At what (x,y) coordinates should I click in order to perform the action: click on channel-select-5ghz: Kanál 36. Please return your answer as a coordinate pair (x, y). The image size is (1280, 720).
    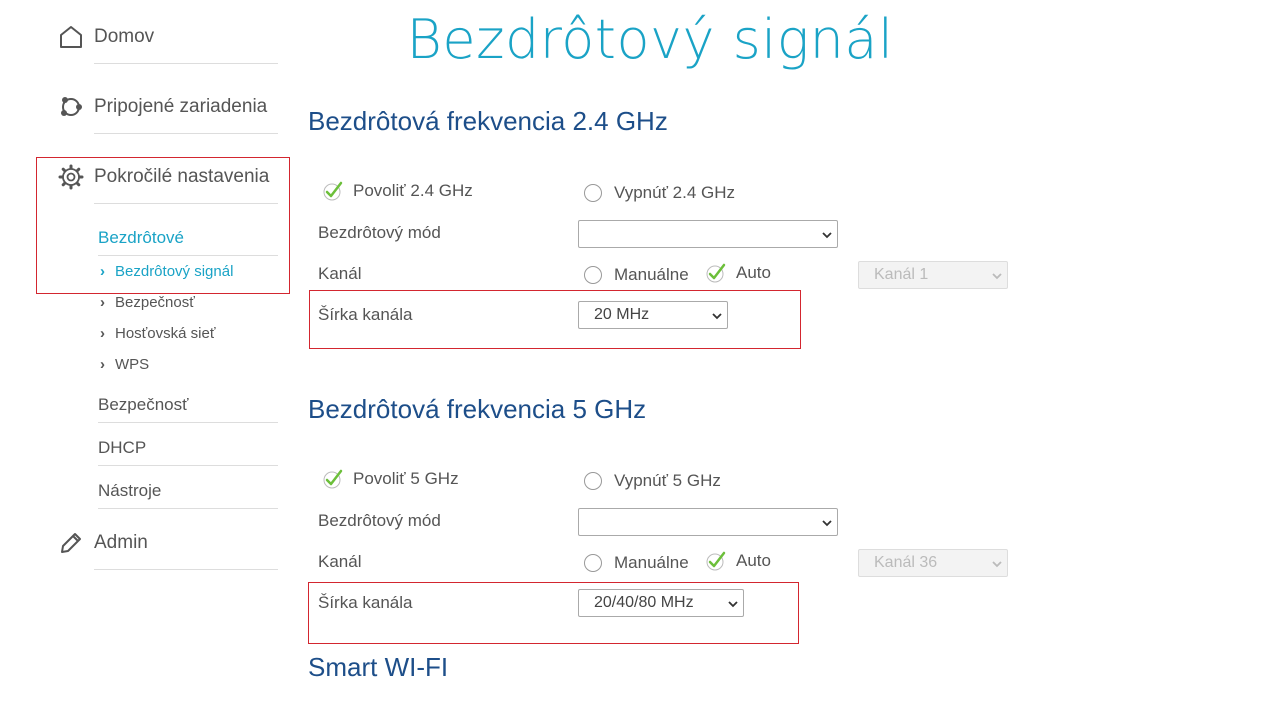
    Looking at the image, I should click on (933, 563).